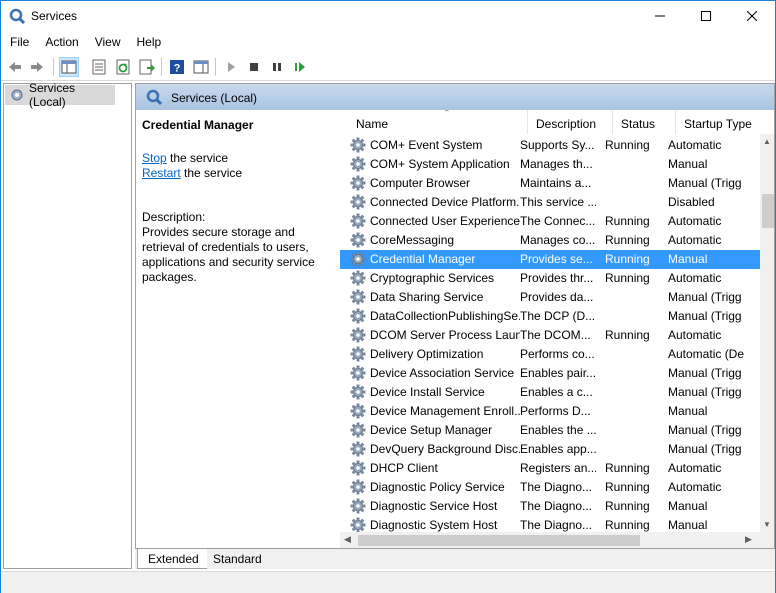 This screenshot has width=776, height=593. Describe the element at coordinates (69, 67) in the screenshot. I see `show-hide-tree-button` at that location.